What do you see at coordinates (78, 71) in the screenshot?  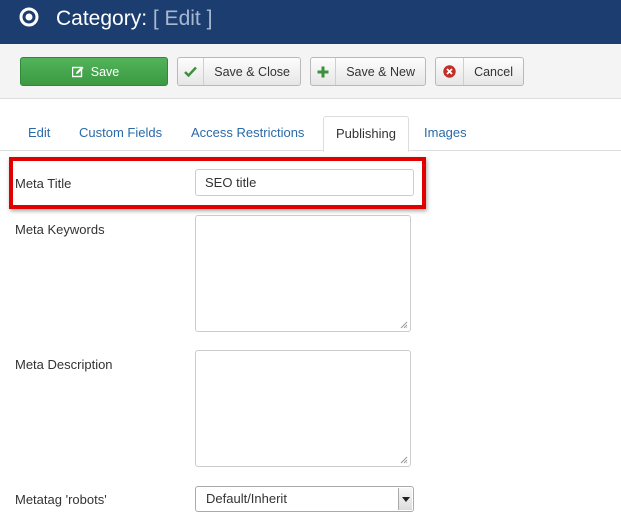 I see `edit-icon` at bounding box center [78, 71].